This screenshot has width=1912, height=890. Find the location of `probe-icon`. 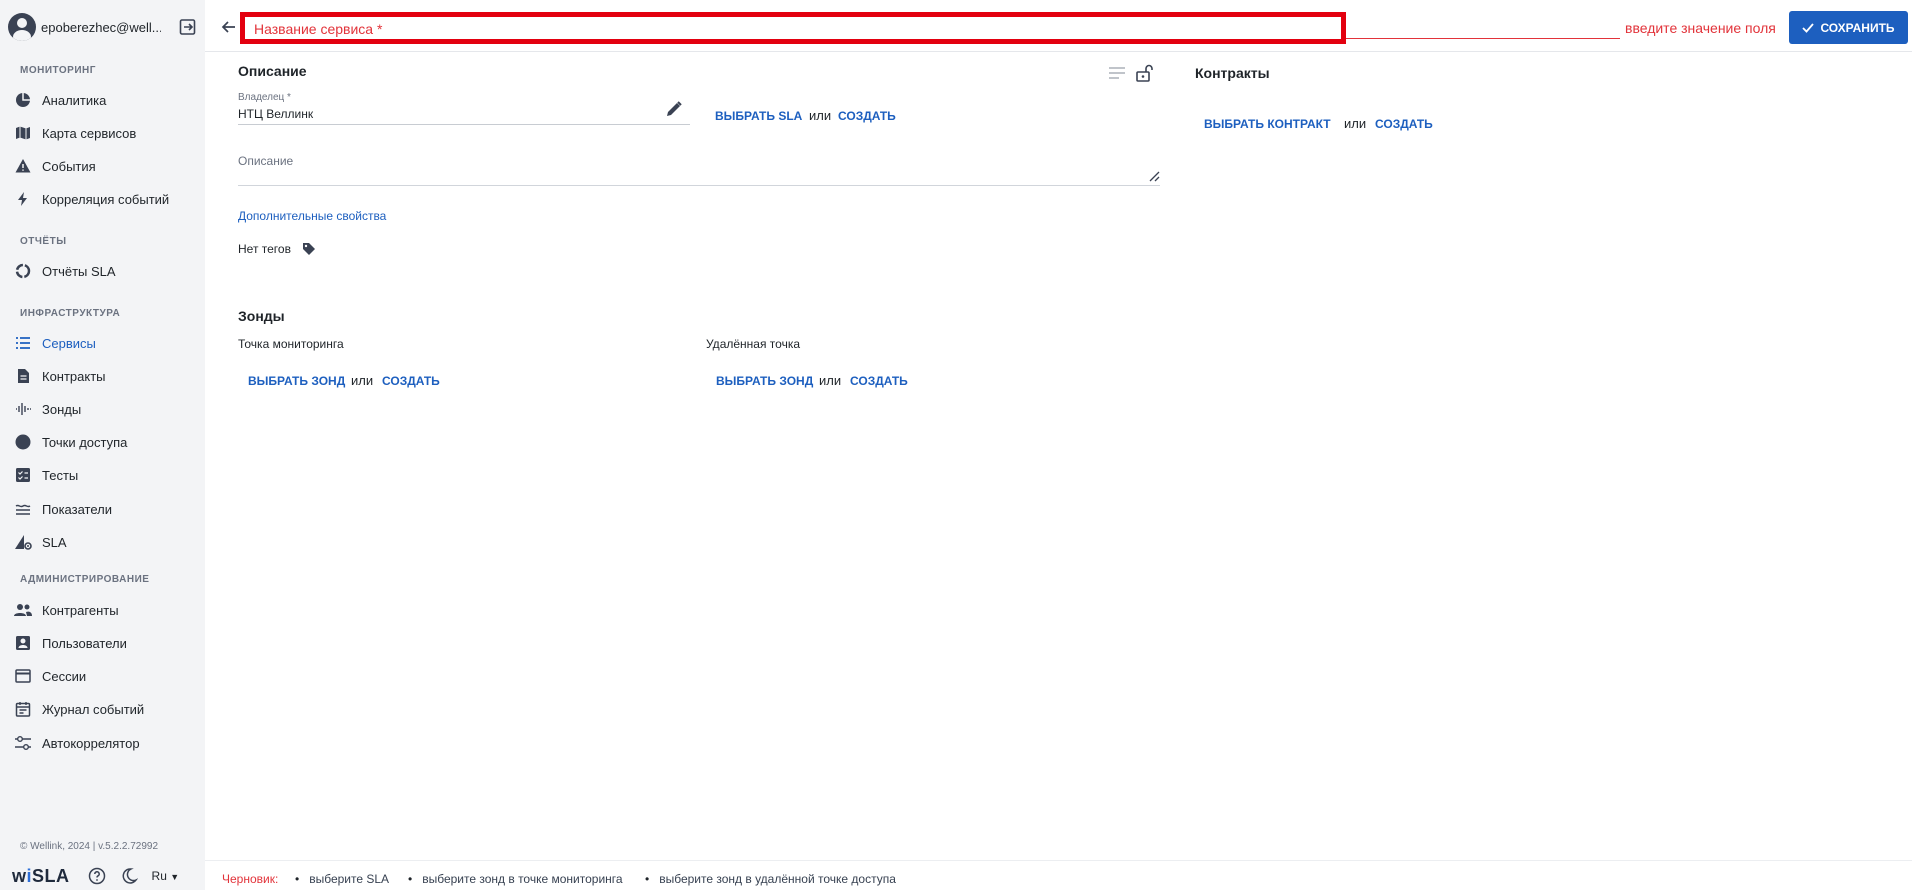

probe-icon is located at coordinates (23, 409).